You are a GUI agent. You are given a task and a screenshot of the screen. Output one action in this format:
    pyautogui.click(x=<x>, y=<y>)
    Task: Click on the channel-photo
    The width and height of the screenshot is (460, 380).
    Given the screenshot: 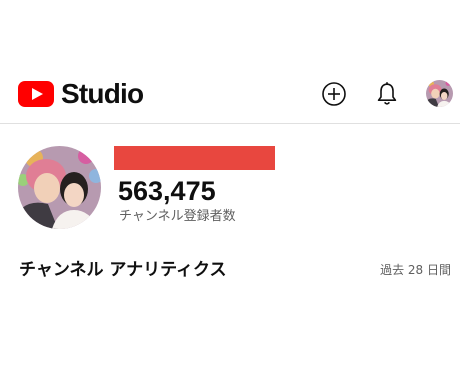 What is the action you would take?
    pyautogui.click(x=59, y=187)
    